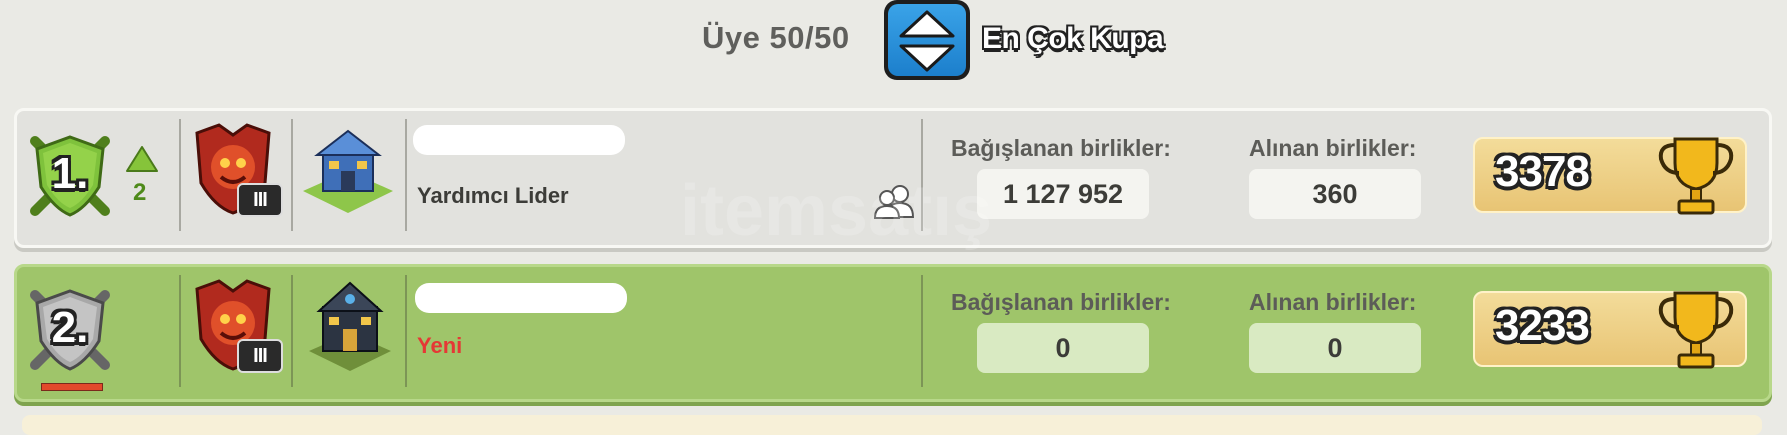 The width and height of the screenshot is (1787, 435). I want to click on rank-change: 2, so click(140, 192).